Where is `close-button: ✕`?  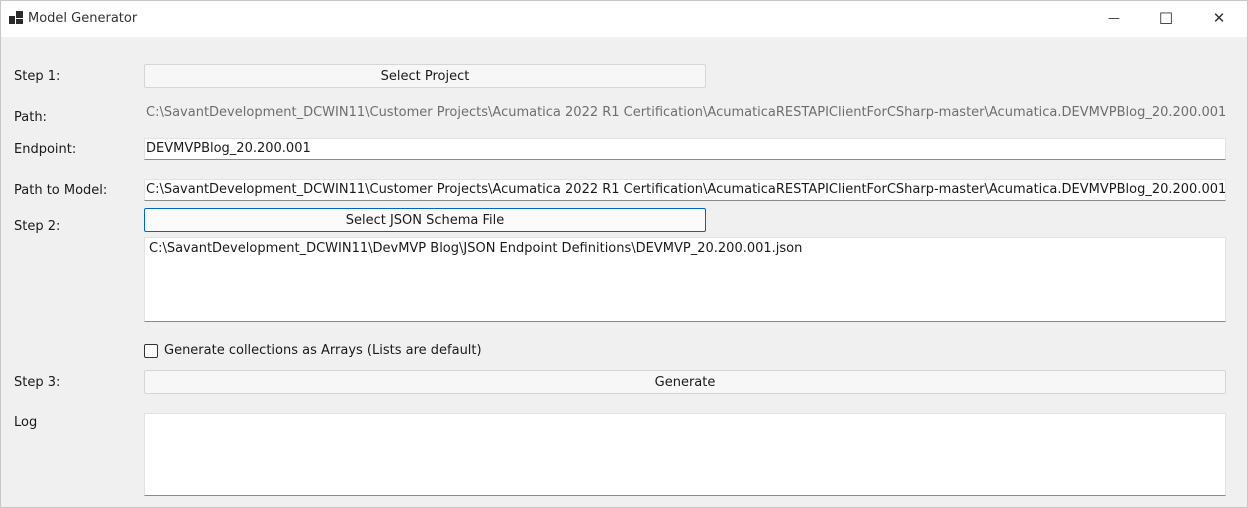
close-button: ✕ is located at coordinates (1219, 18).